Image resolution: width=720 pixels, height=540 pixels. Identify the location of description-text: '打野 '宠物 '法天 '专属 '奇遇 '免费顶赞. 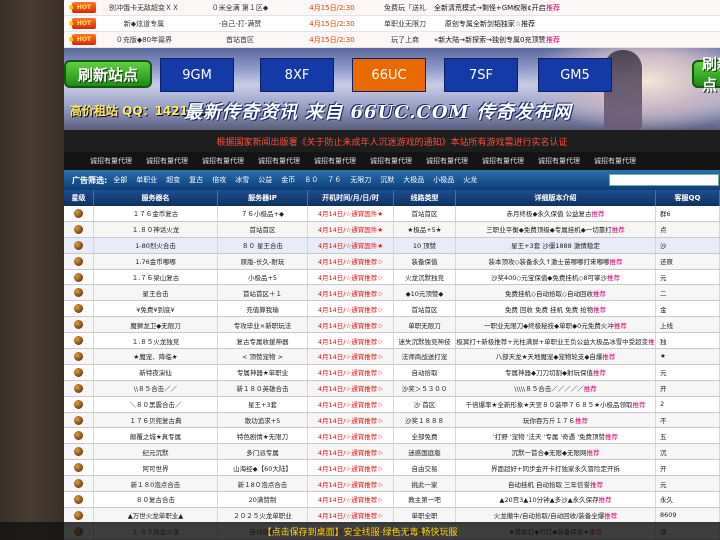
(549, 436).